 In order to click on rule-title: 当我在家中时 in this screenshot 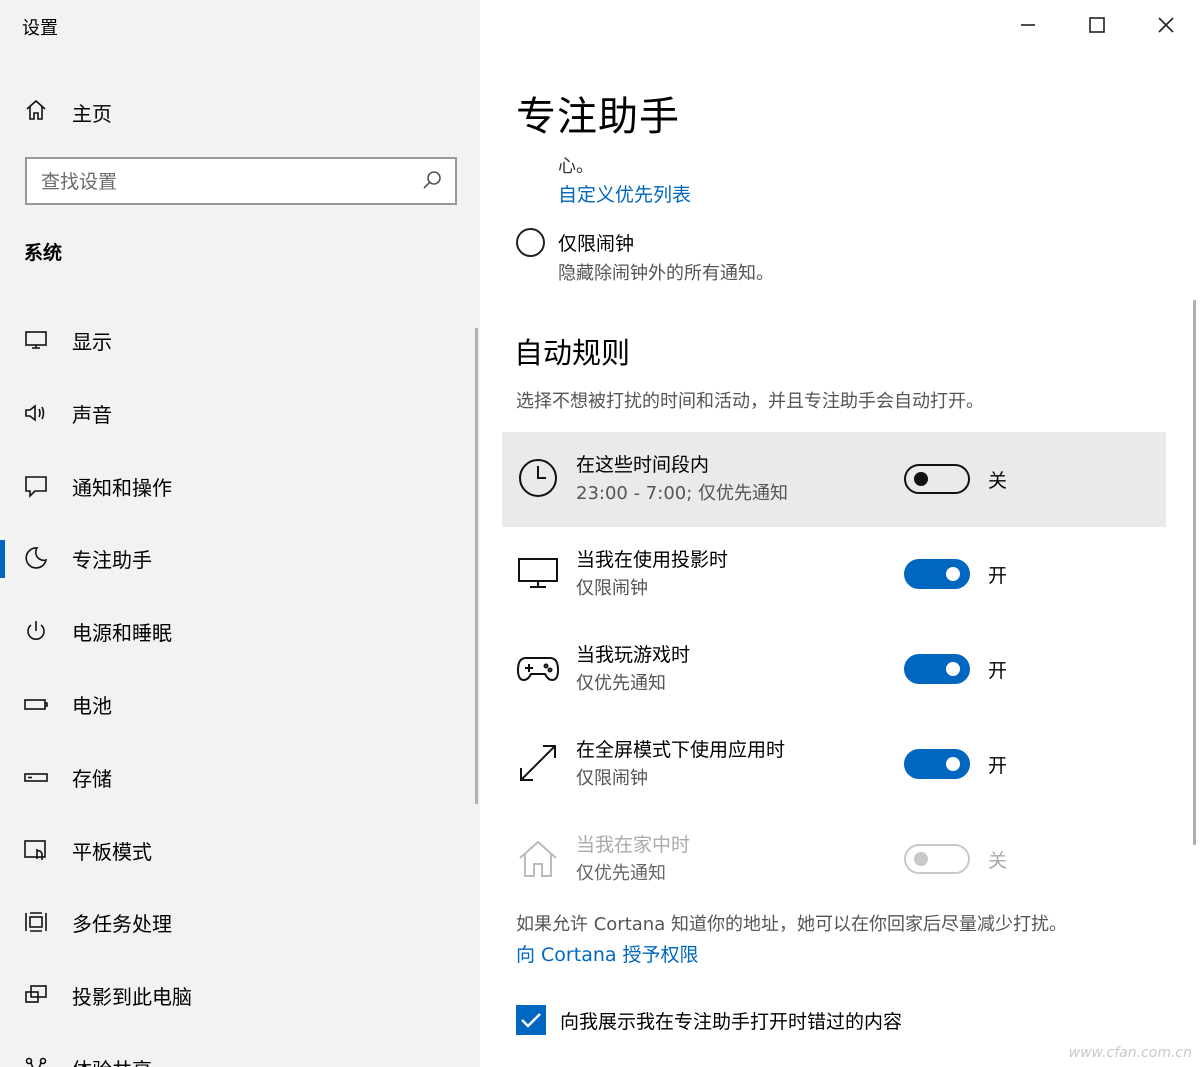, I will do `click(633, 845)`.